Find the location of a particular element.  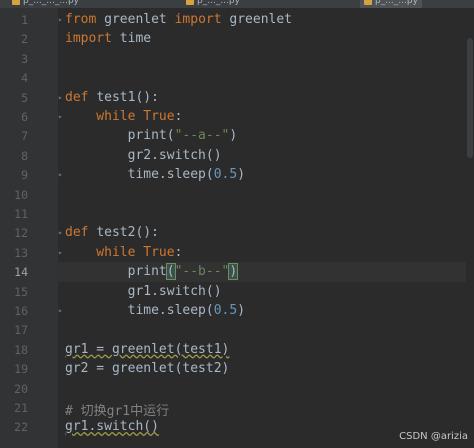

code-token: test1 is located at coordinates (116, 97).